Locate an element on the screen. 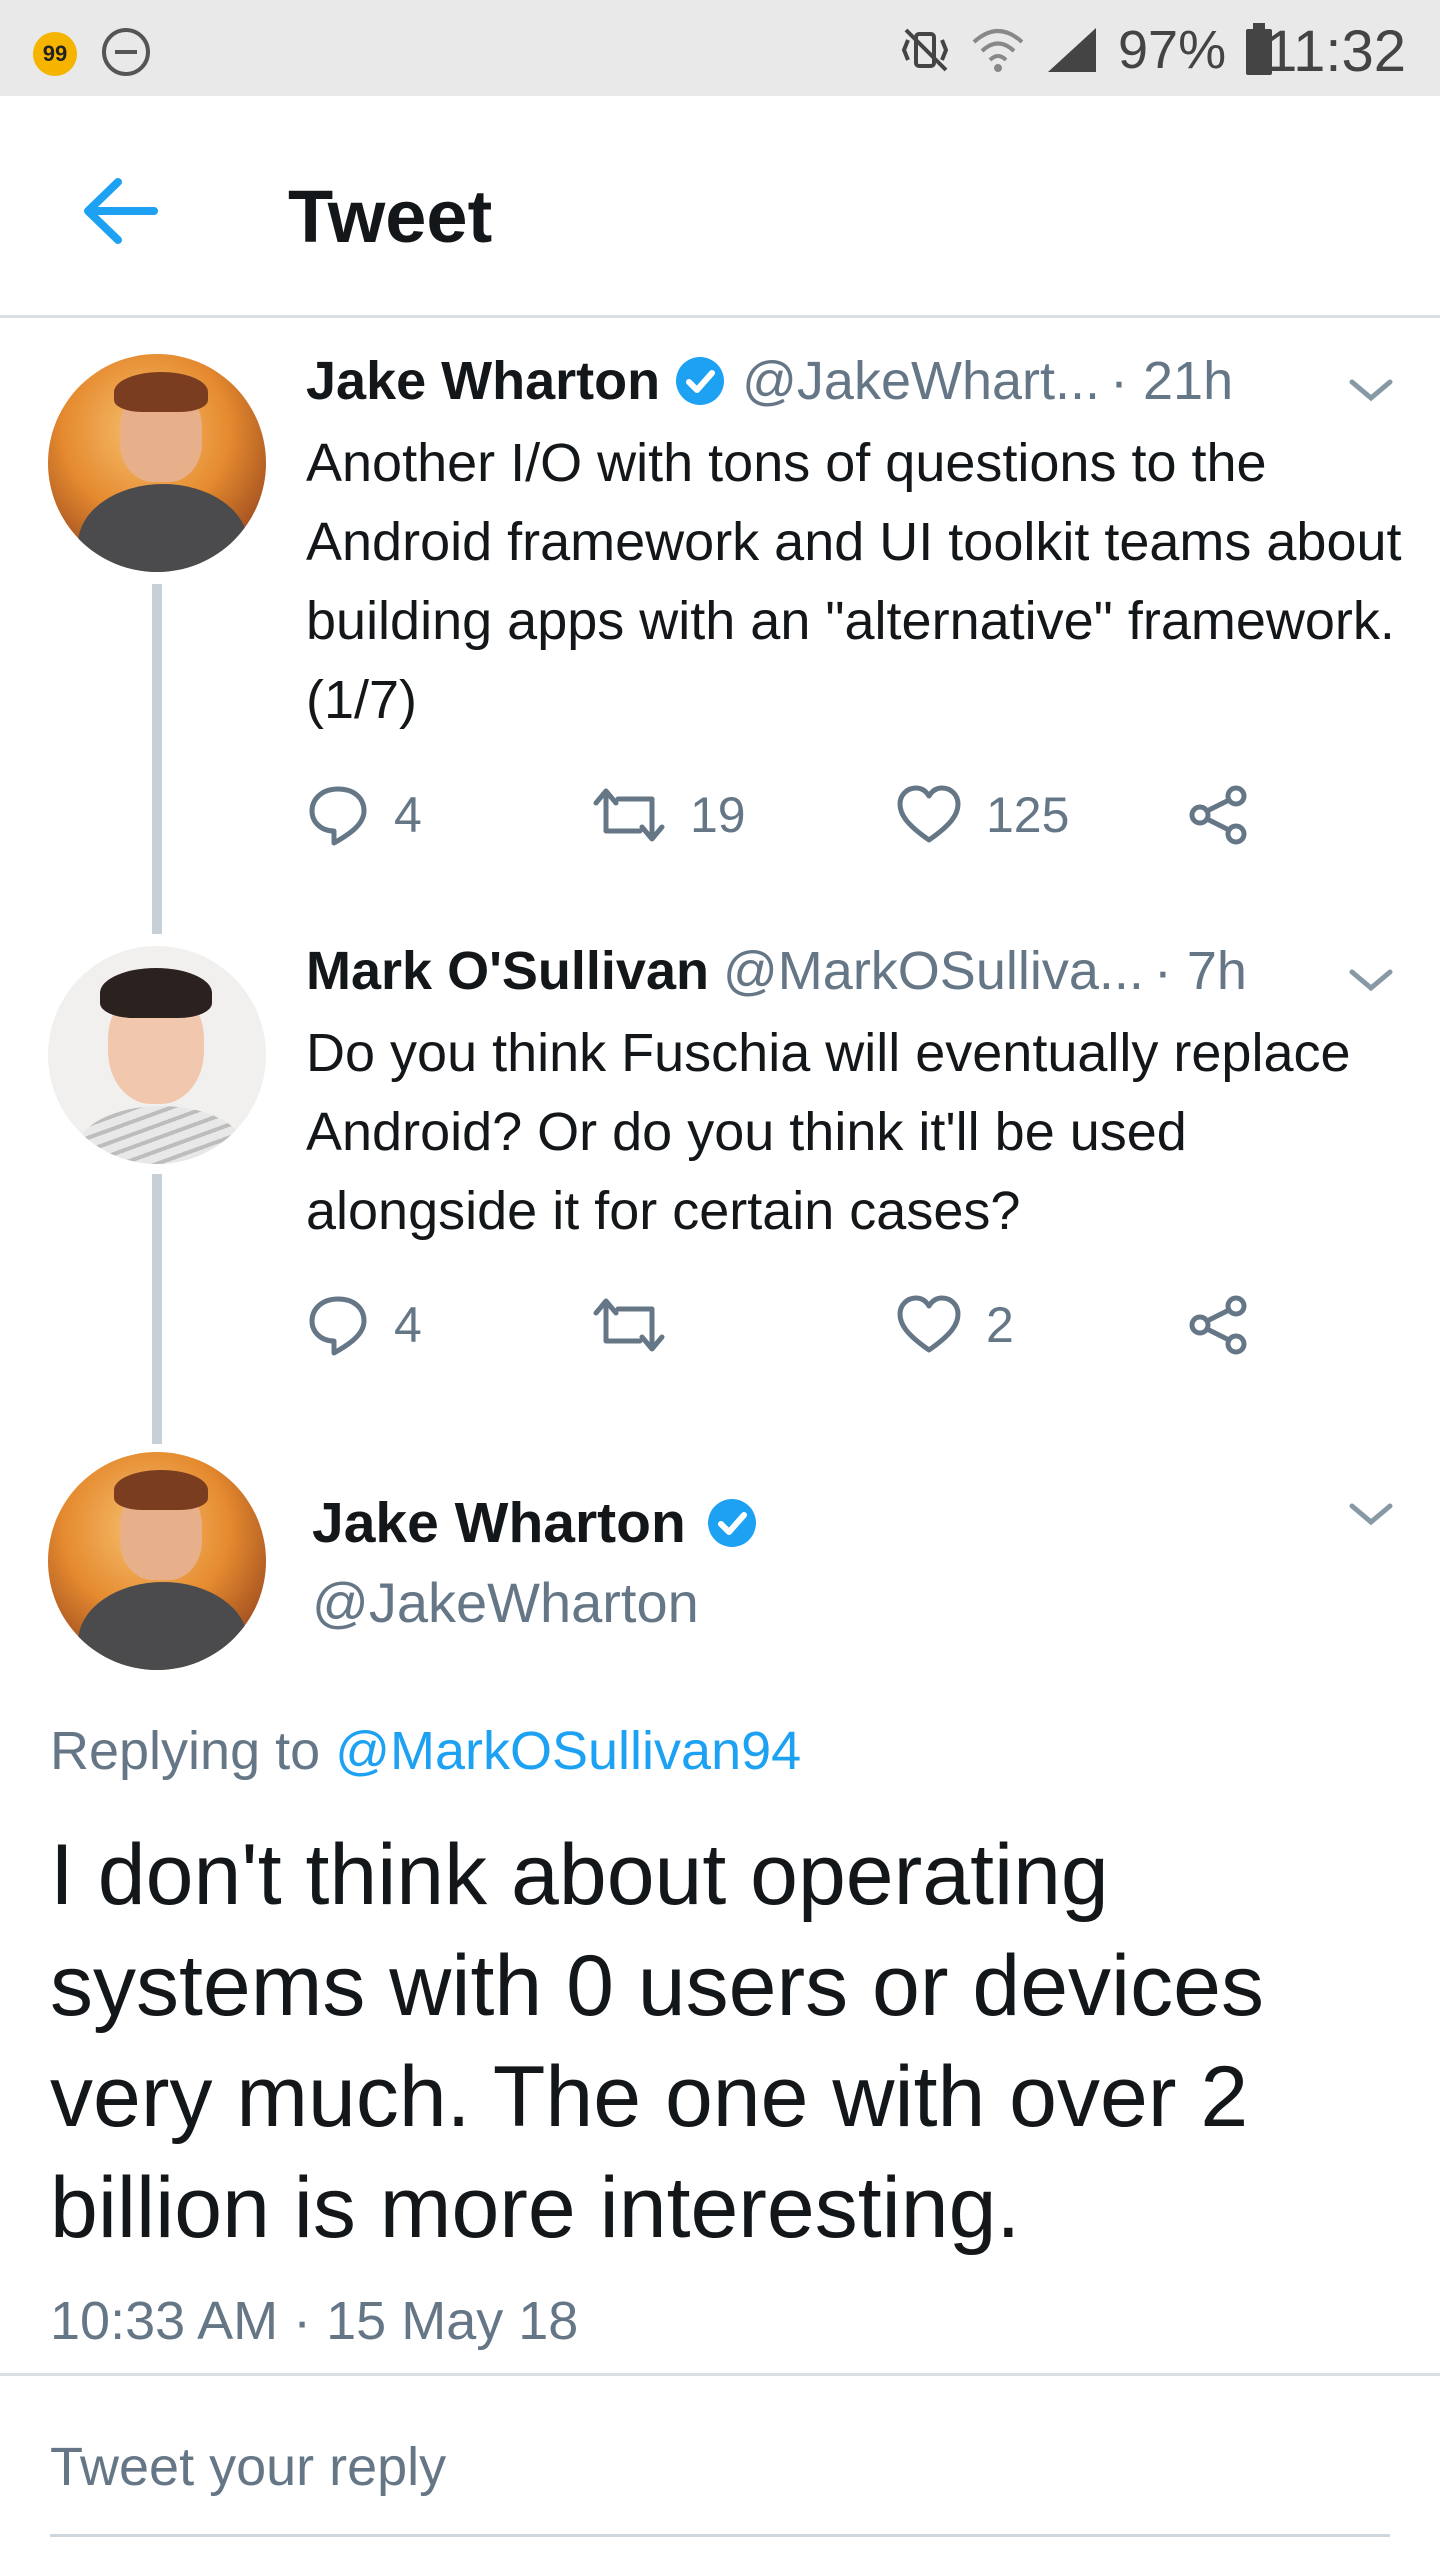 The width and height of the screenshot is (1440, 2560). retweet-button: 19 is located at coordinates (669, 815).